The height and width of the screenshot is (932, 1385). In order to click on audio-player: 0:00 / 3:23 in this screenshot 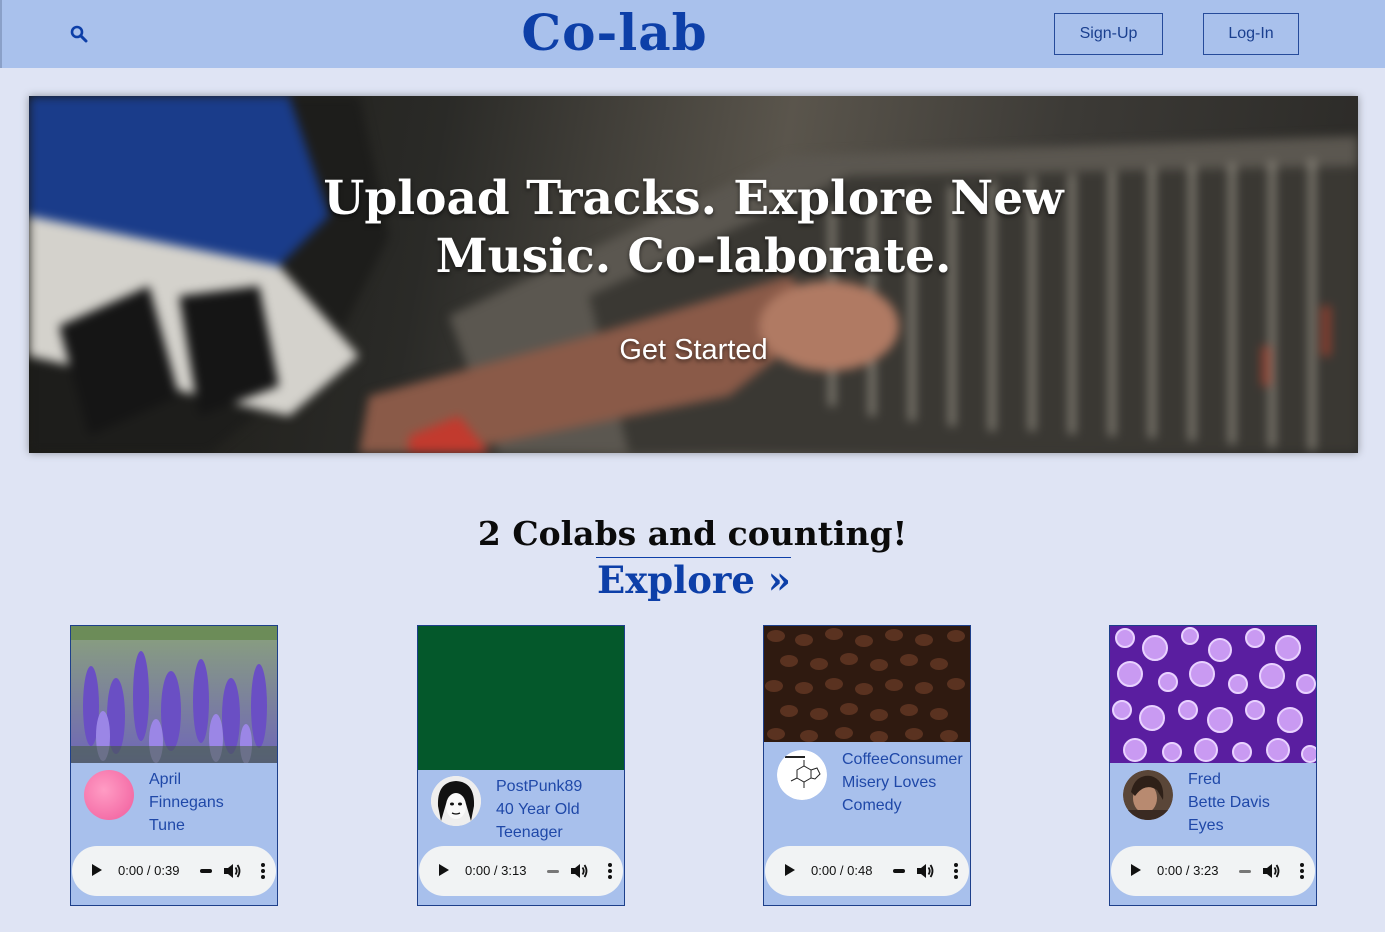, I will do `click(1213, 871)`.